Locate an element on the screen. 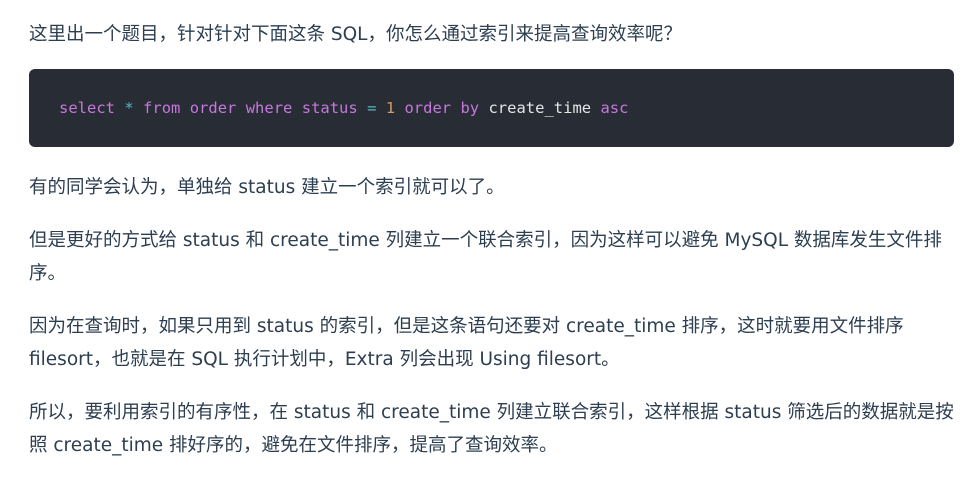 This screenshot has height=484, width=972. intro-paragraph: 这里出一个题目，针对针对下面这条 SQL，你怎么通过索引来提高查询效率呢？ is located at coordinates (355, 34).